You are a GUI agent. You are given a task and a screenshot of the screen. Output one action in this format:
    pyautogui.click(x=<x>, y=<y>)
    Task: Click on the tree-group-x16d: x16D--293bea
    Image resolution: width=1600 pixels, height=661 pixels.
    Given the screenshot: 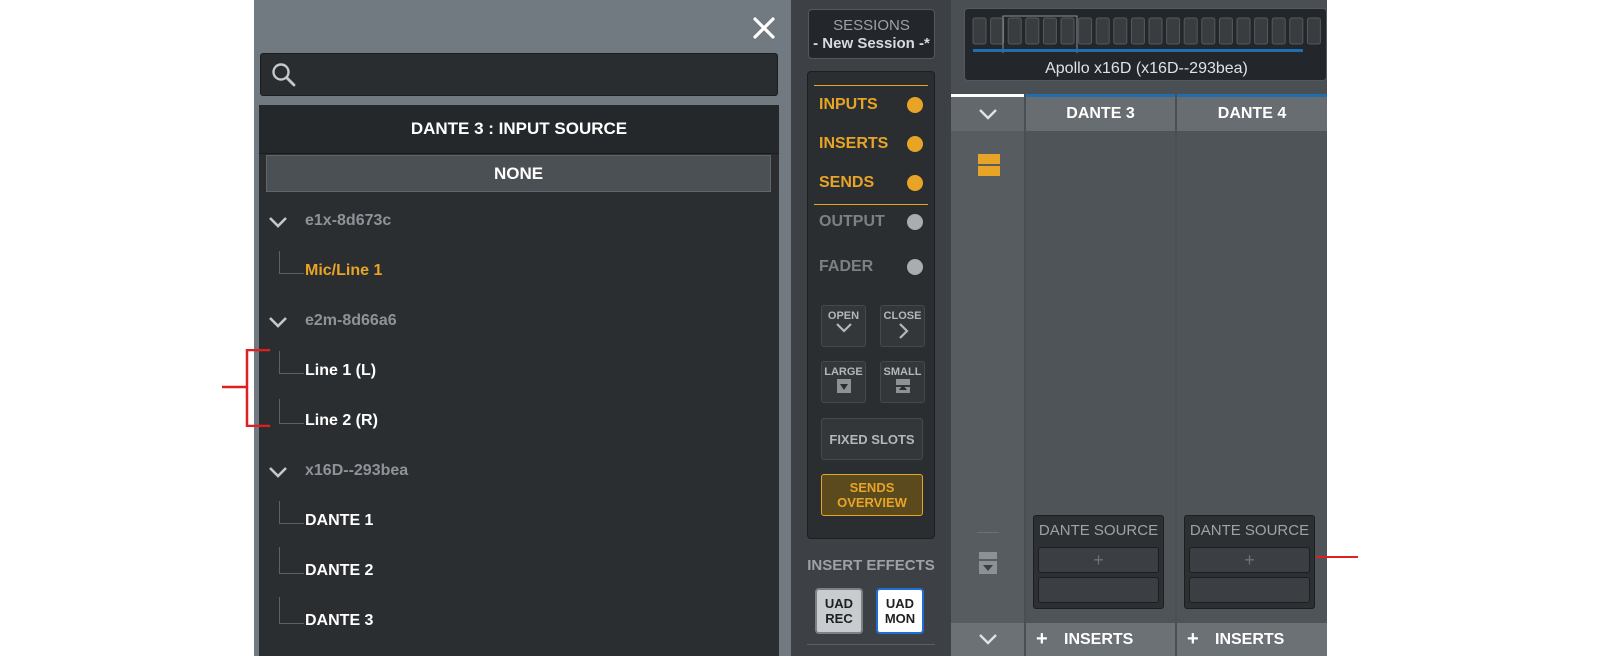 What is the action you would take?
    pyautogui.click(x=519, y=473)
    